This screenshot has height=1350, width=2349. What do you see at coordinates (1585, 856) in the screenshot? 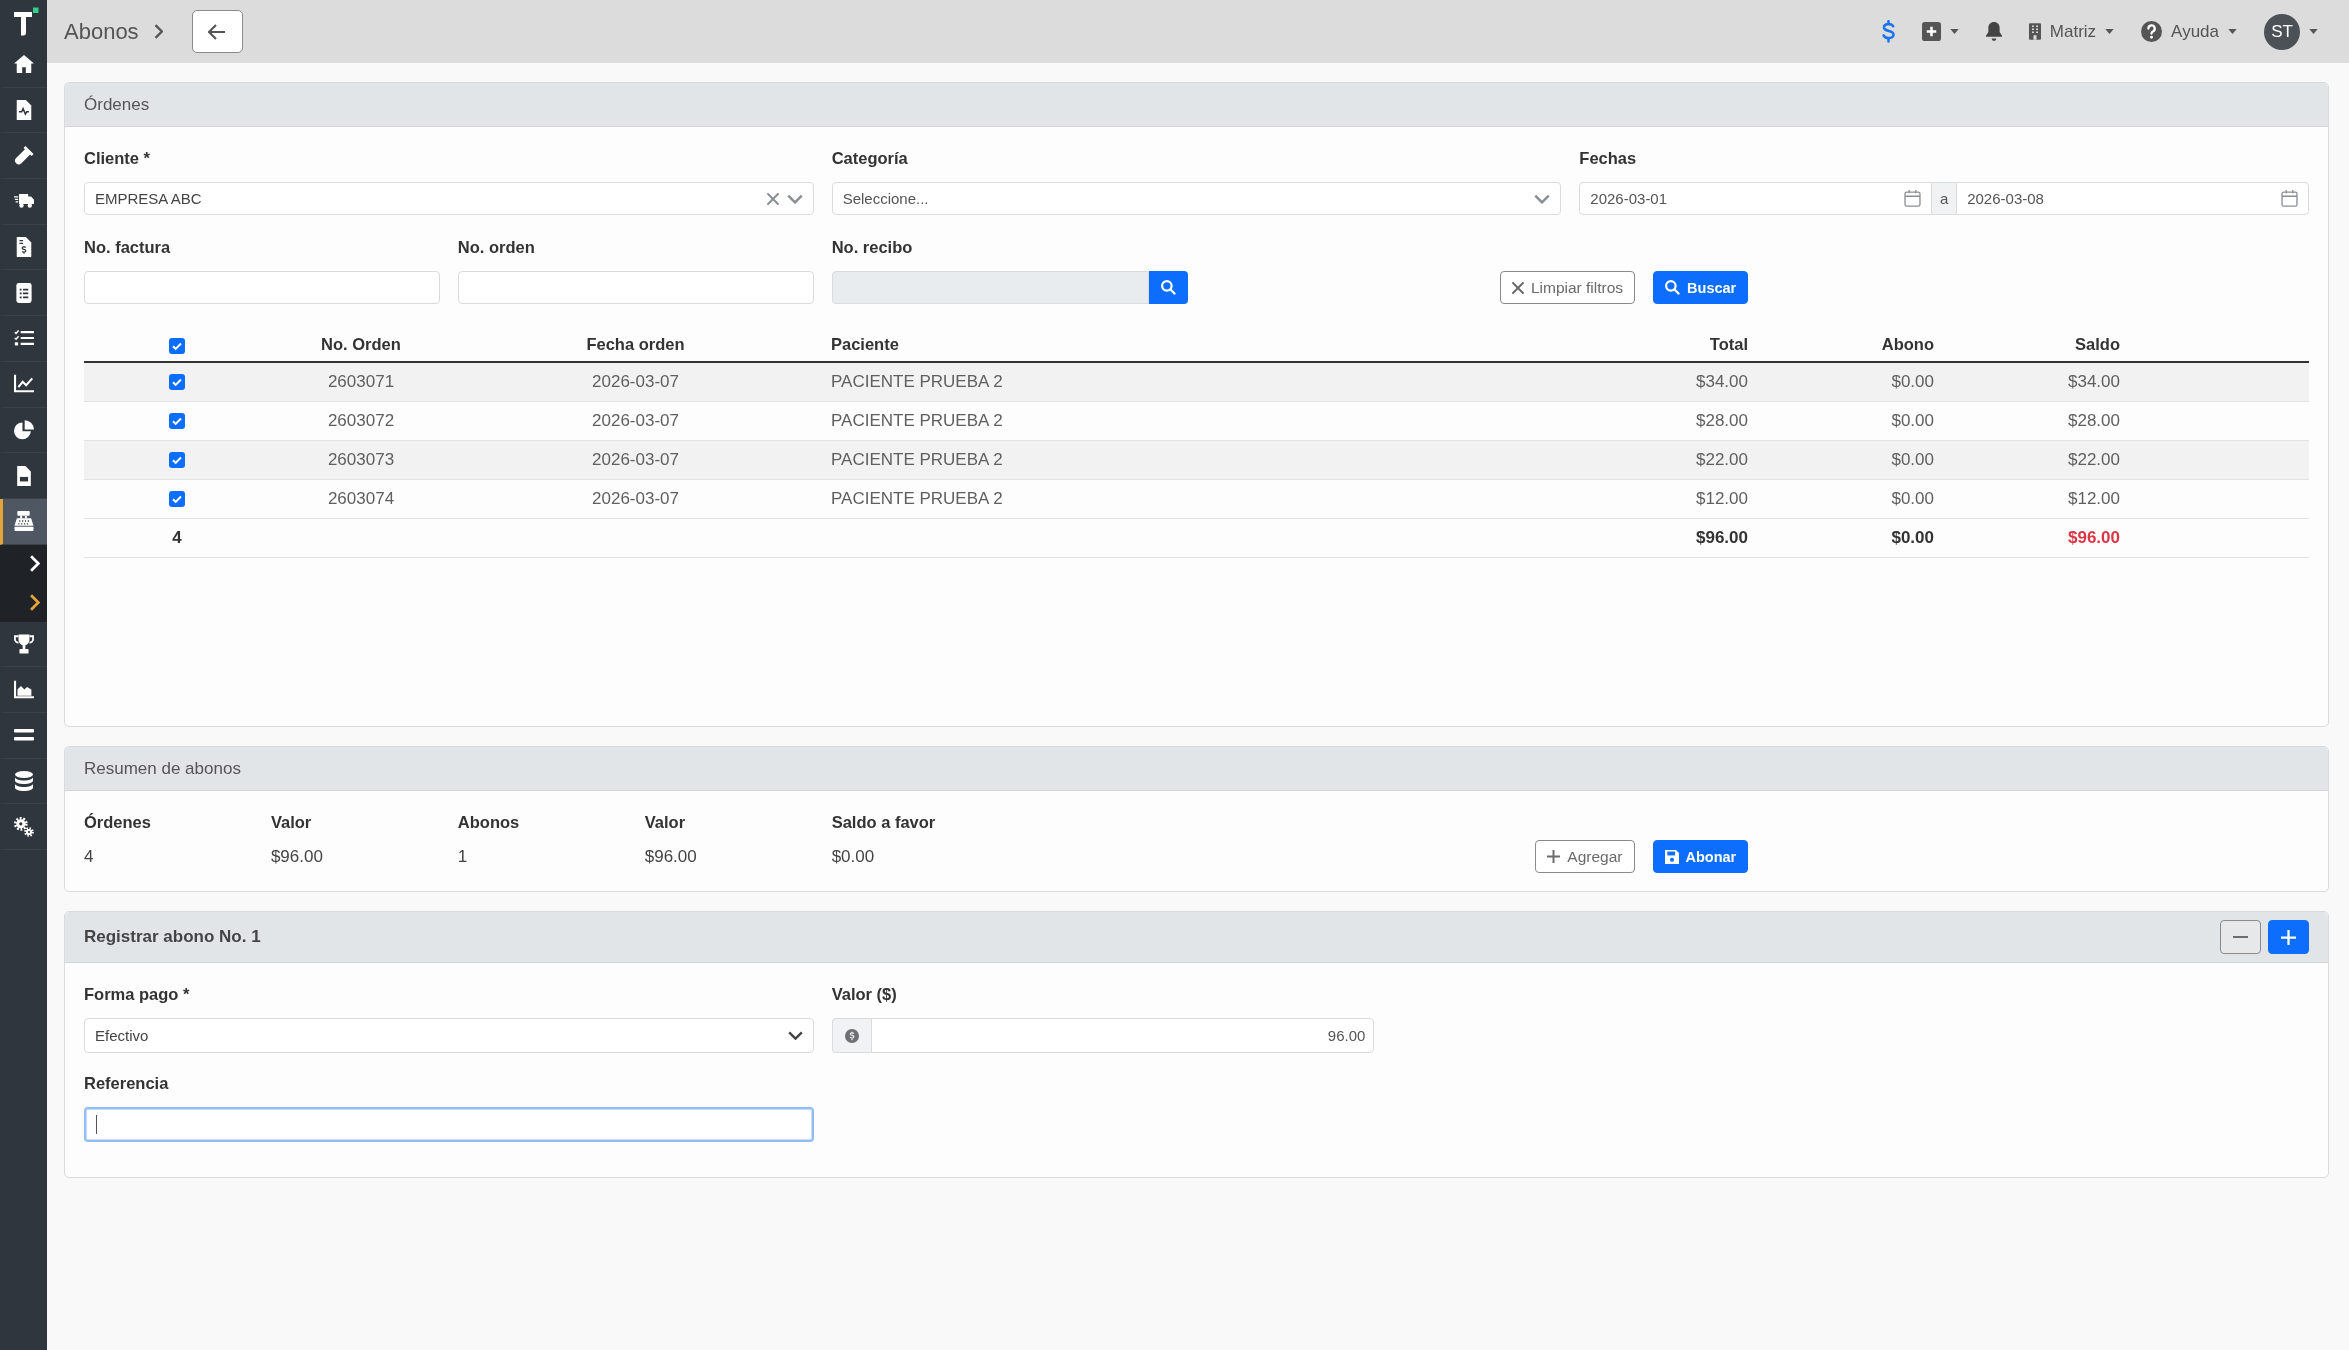
I see `add-button: Agregar` at bounding box center [1585, 856].